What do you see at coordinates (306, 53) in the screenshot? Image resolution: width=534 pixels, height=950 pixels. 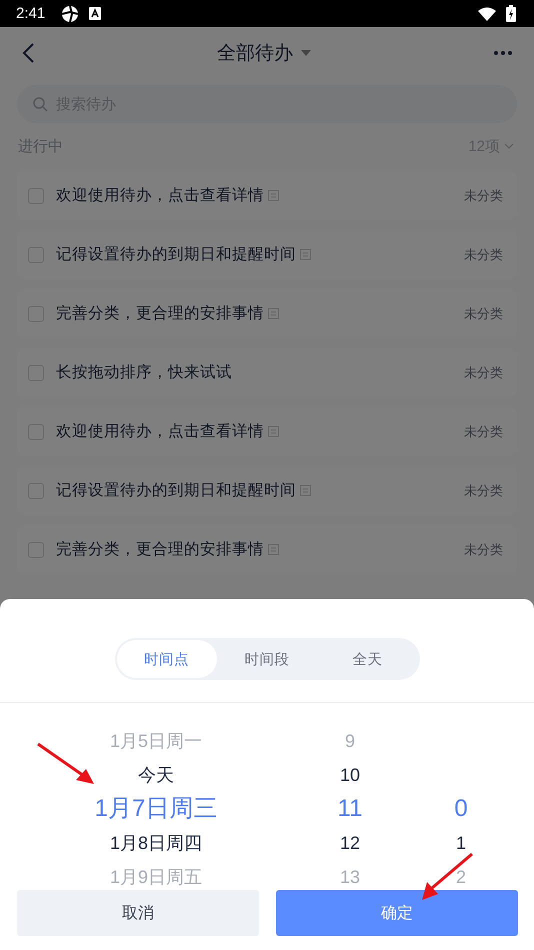 I see `dropdown-caret-icon` at bounding box center [306, 53].